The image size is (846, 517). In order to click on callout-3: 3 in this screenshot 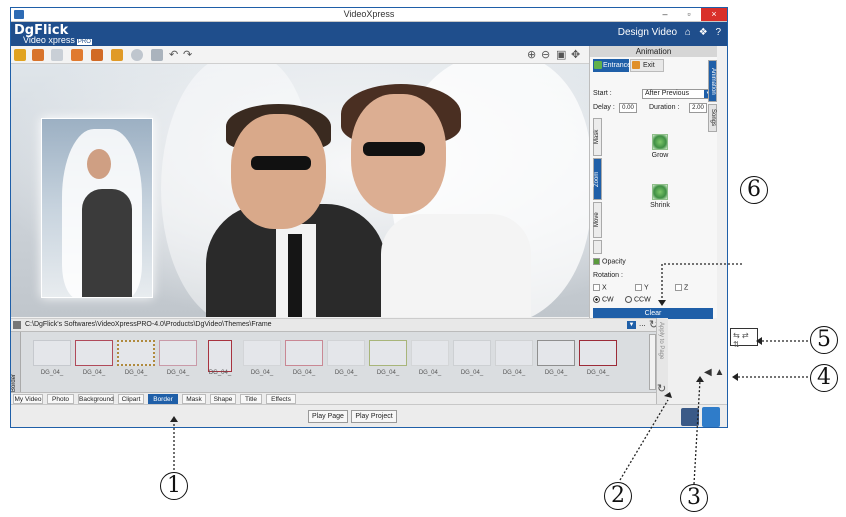, I will do `click(694, 498)`.